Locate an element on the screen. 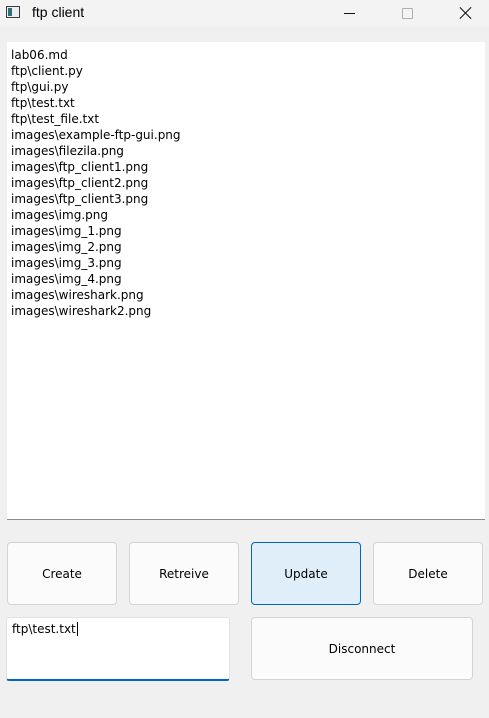 The height and width of the screenshot is (718, 489). minimize-button is located at coordinates (349, 13).